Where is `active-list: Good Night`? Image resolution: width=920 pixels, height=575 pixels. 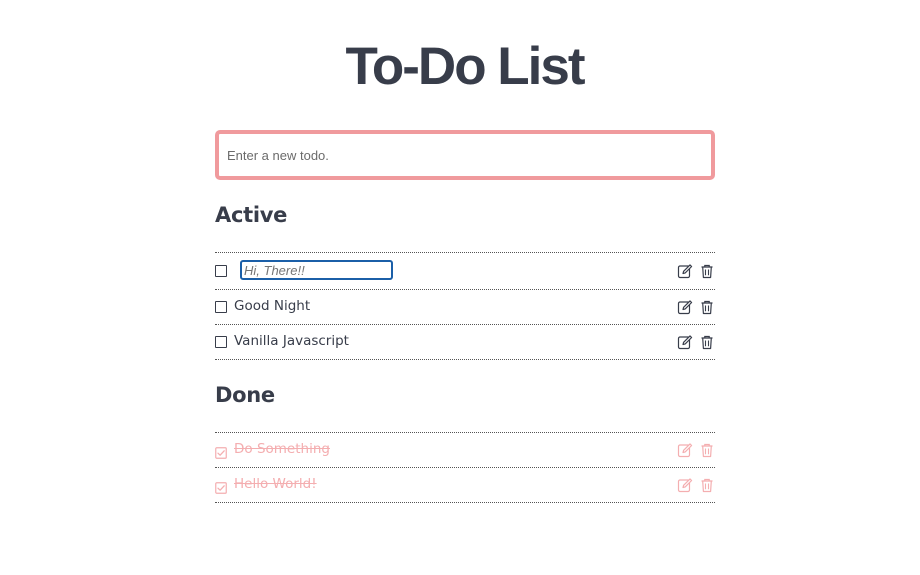
active-list: Good Night is located at coordinates (465, 306).